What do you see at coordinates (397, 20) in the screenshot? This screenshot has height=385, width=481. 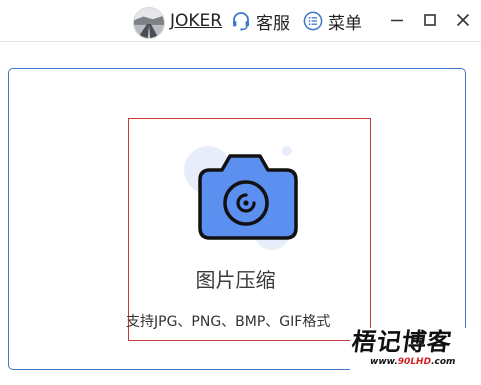 I see `minimize-icon` at bounding box center [397, 20].